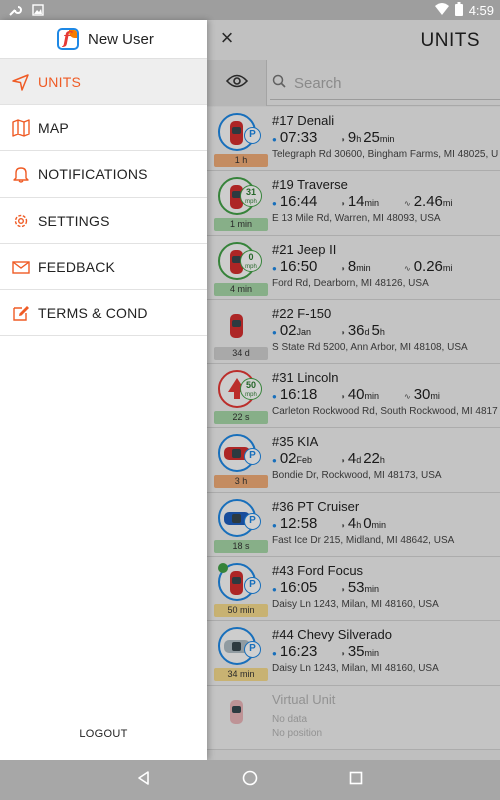  Describe the element at coordinates (481, 10) in the screenshot. I see `status-time: 4:59` at that location.